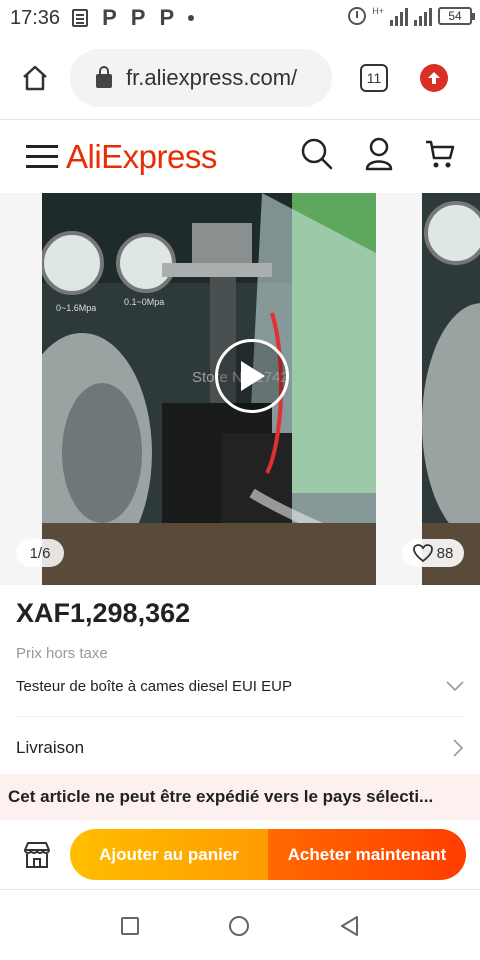  I want to click on action-bar: Ajouter au panier Acheter maintenant, so click(240, 855).